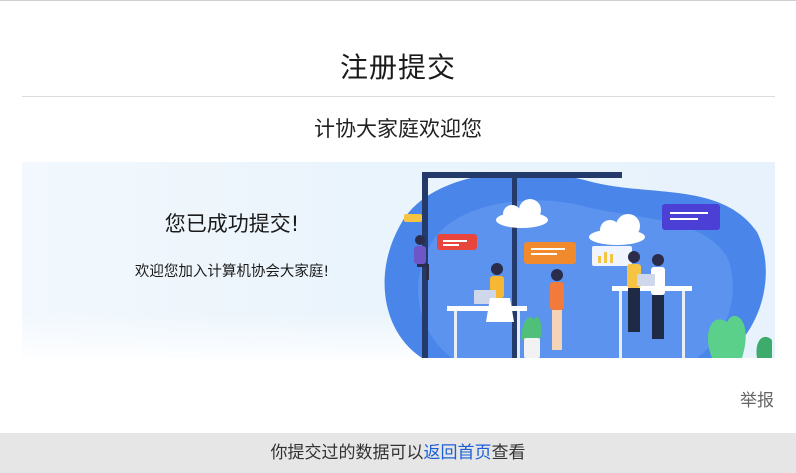 The height and width of the screenshot is (473, 796). What do you see at coordinates (497, 269) in the screenshot?
I see `woman-laptop-head` at bounding box center [497, 269].